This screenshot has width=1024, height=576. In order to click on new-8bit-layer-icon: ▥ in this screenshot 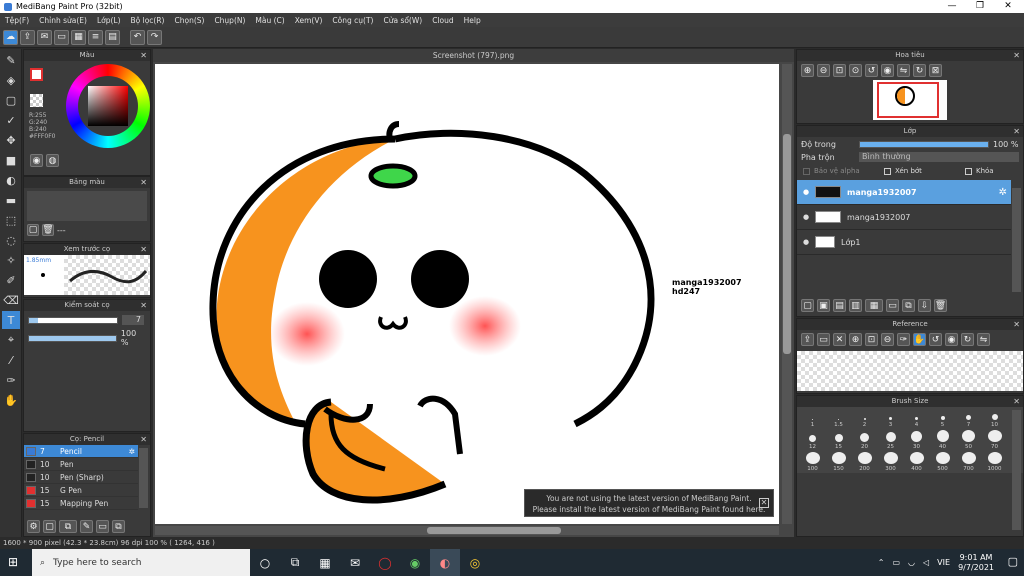, I will do `click(855, 305)`.